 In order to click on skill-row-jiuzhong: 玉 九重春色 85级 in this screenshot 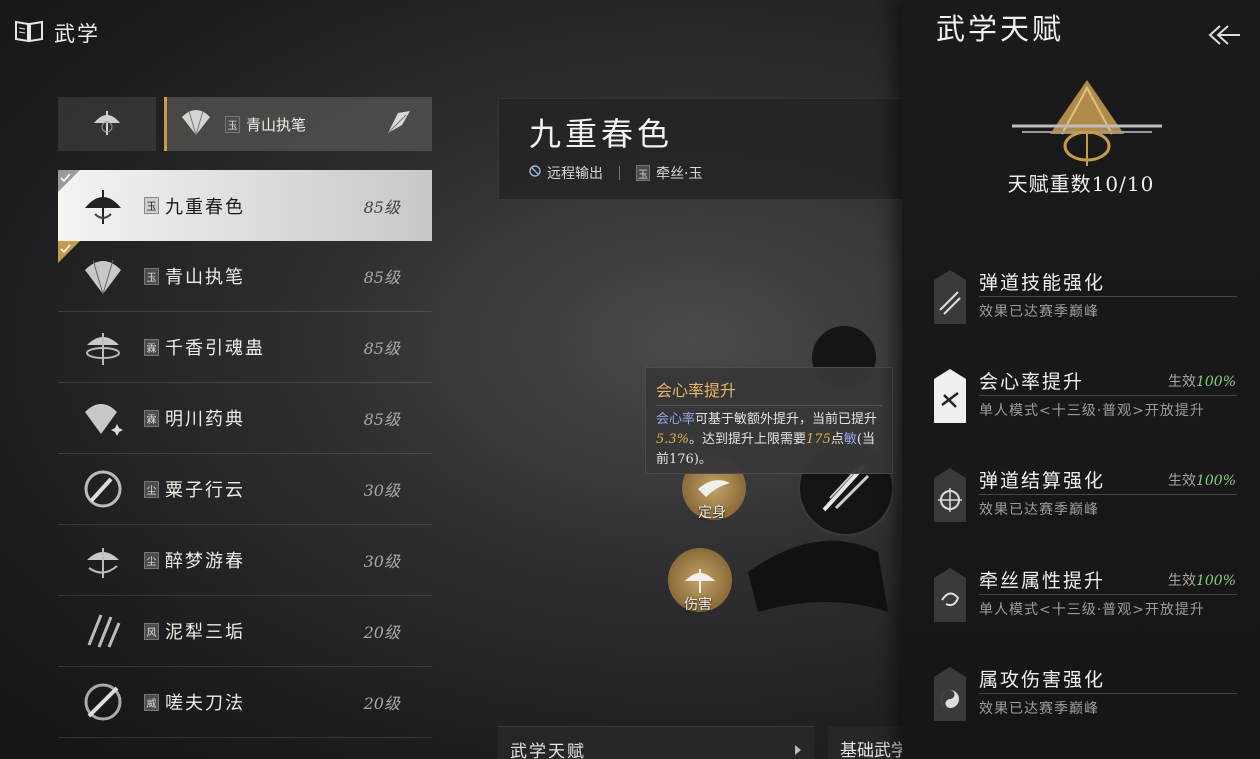, I will do `click(245, 205)`.